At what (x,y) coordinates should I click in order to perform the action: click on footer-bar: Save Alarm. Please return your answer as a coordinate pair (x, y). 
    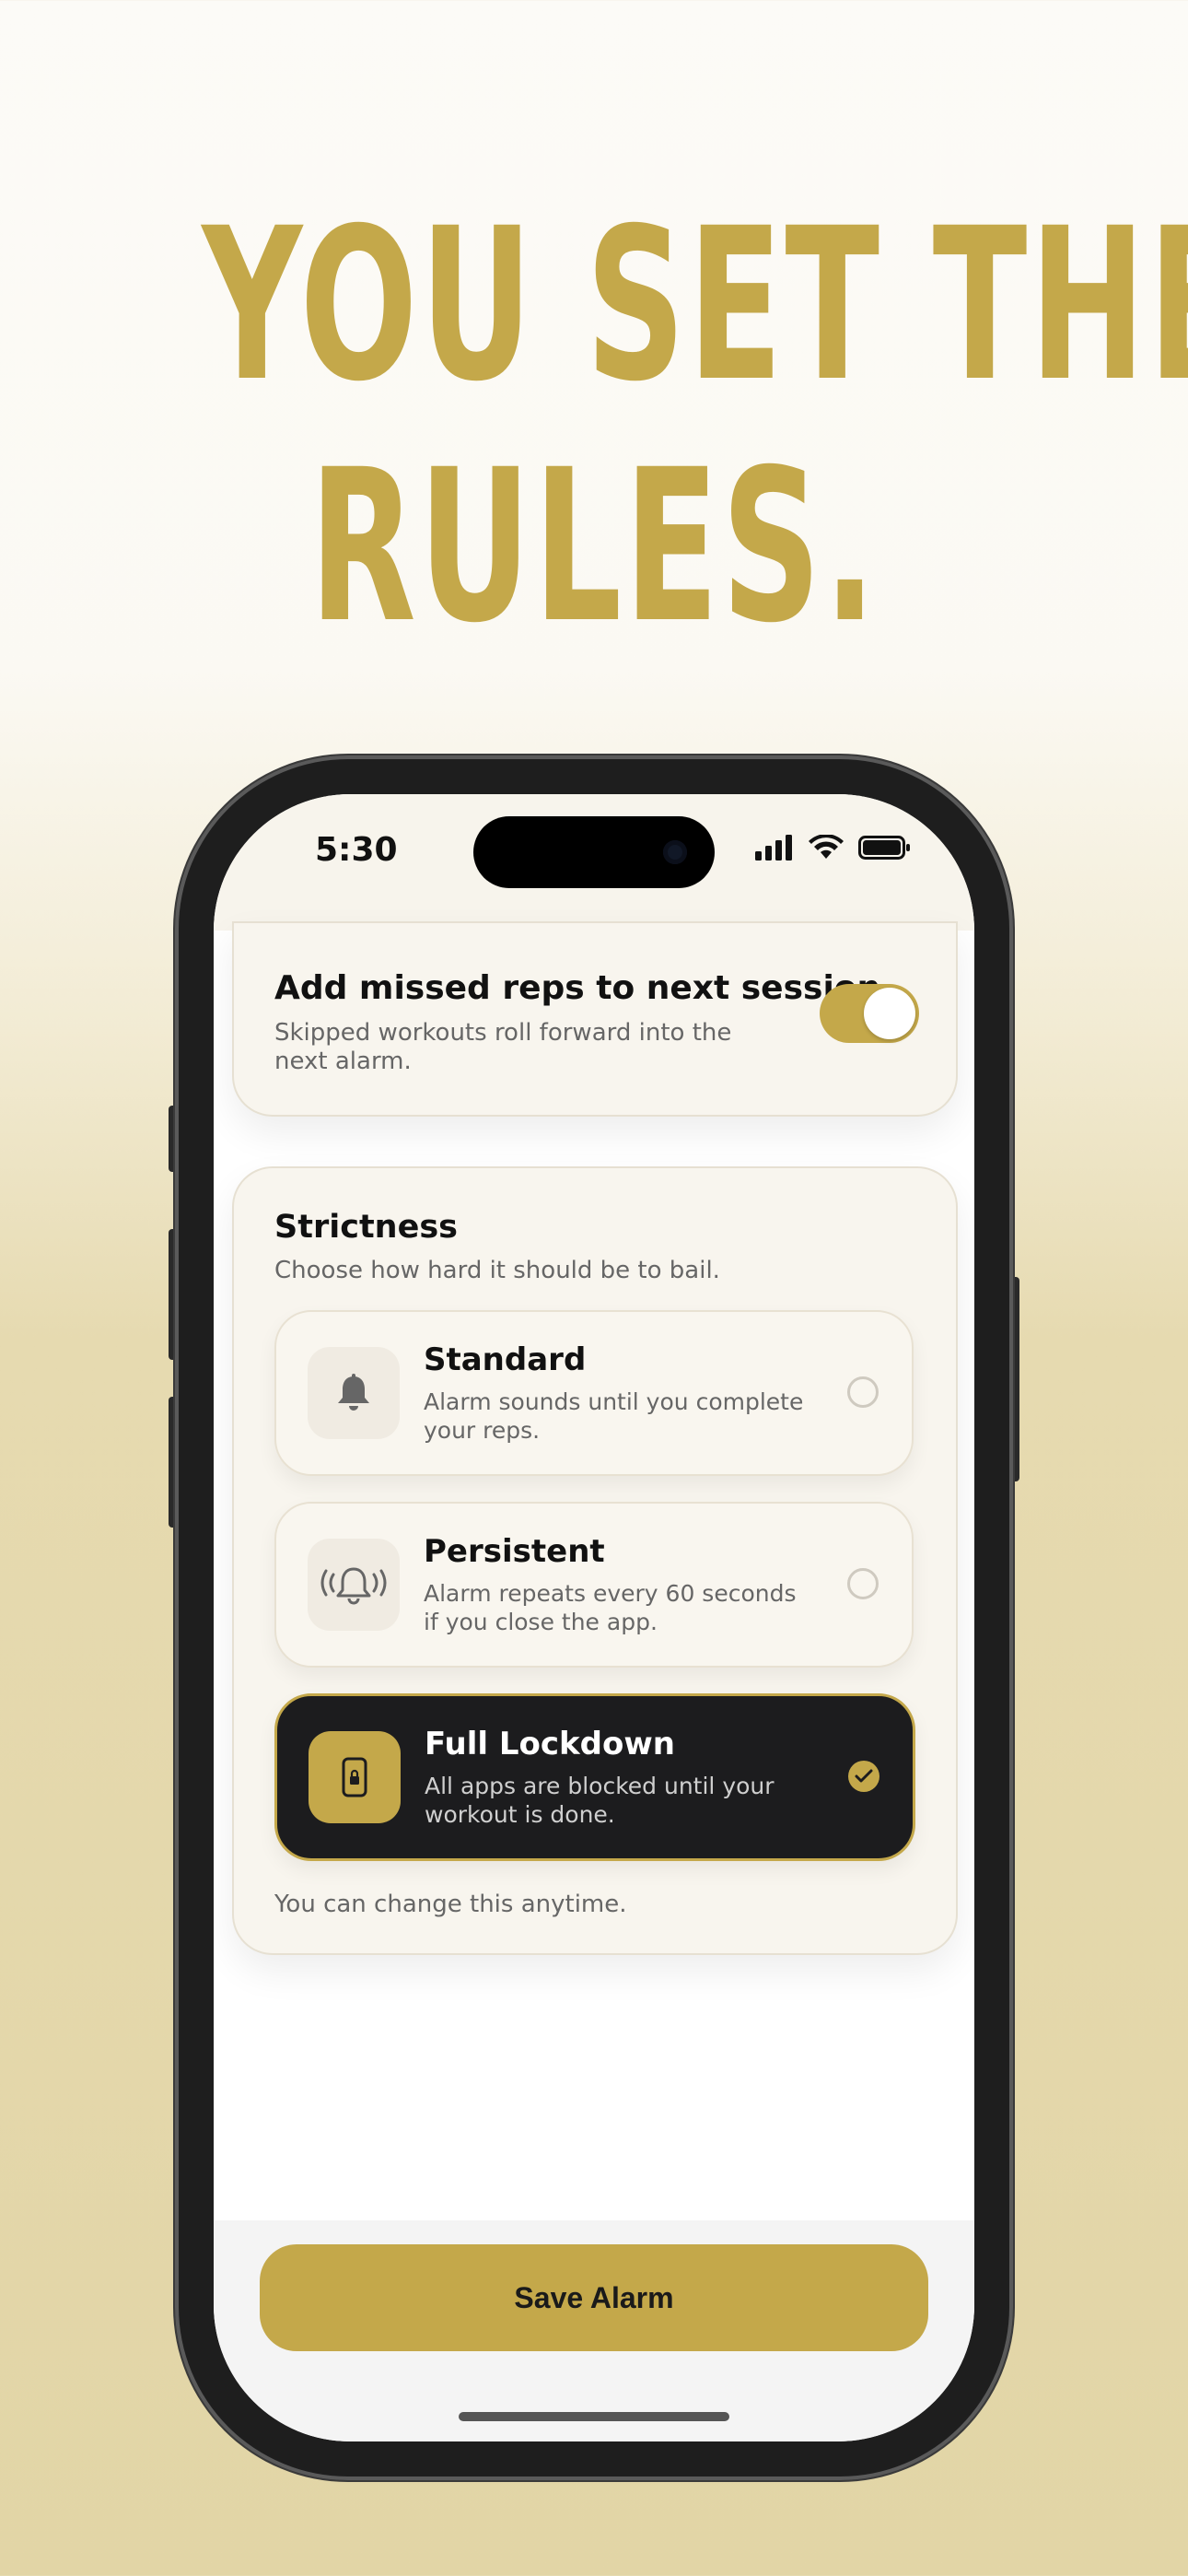
    Looking at the image, I should click on (594, 2330).